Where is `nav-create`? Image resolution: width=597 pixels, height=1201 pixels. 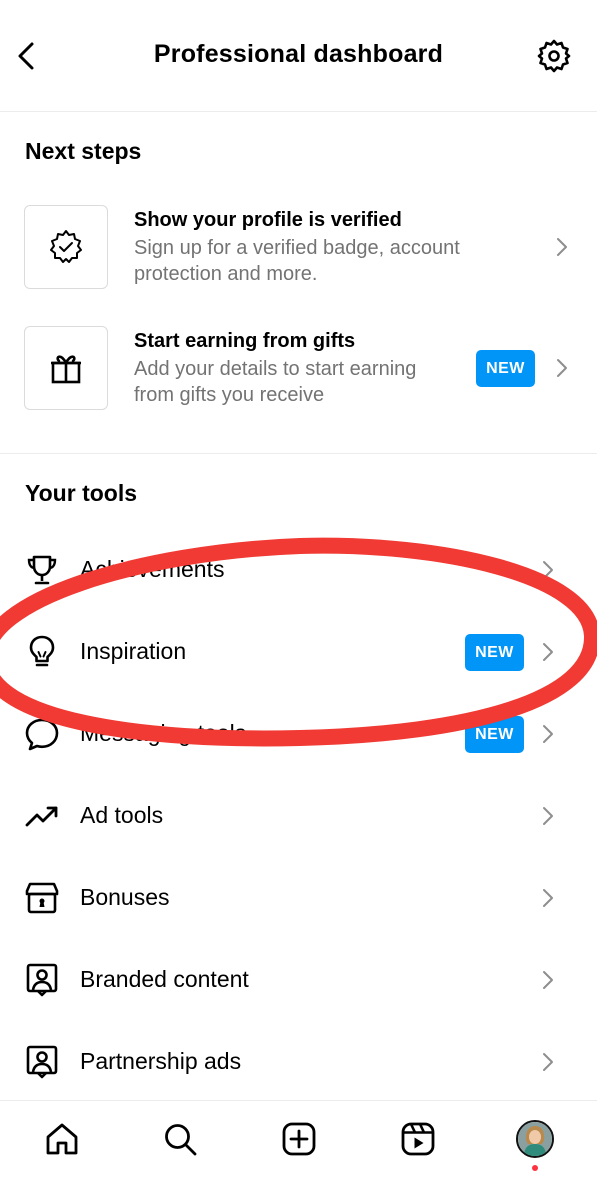
nav-create is located at coordinates (299, 1139).